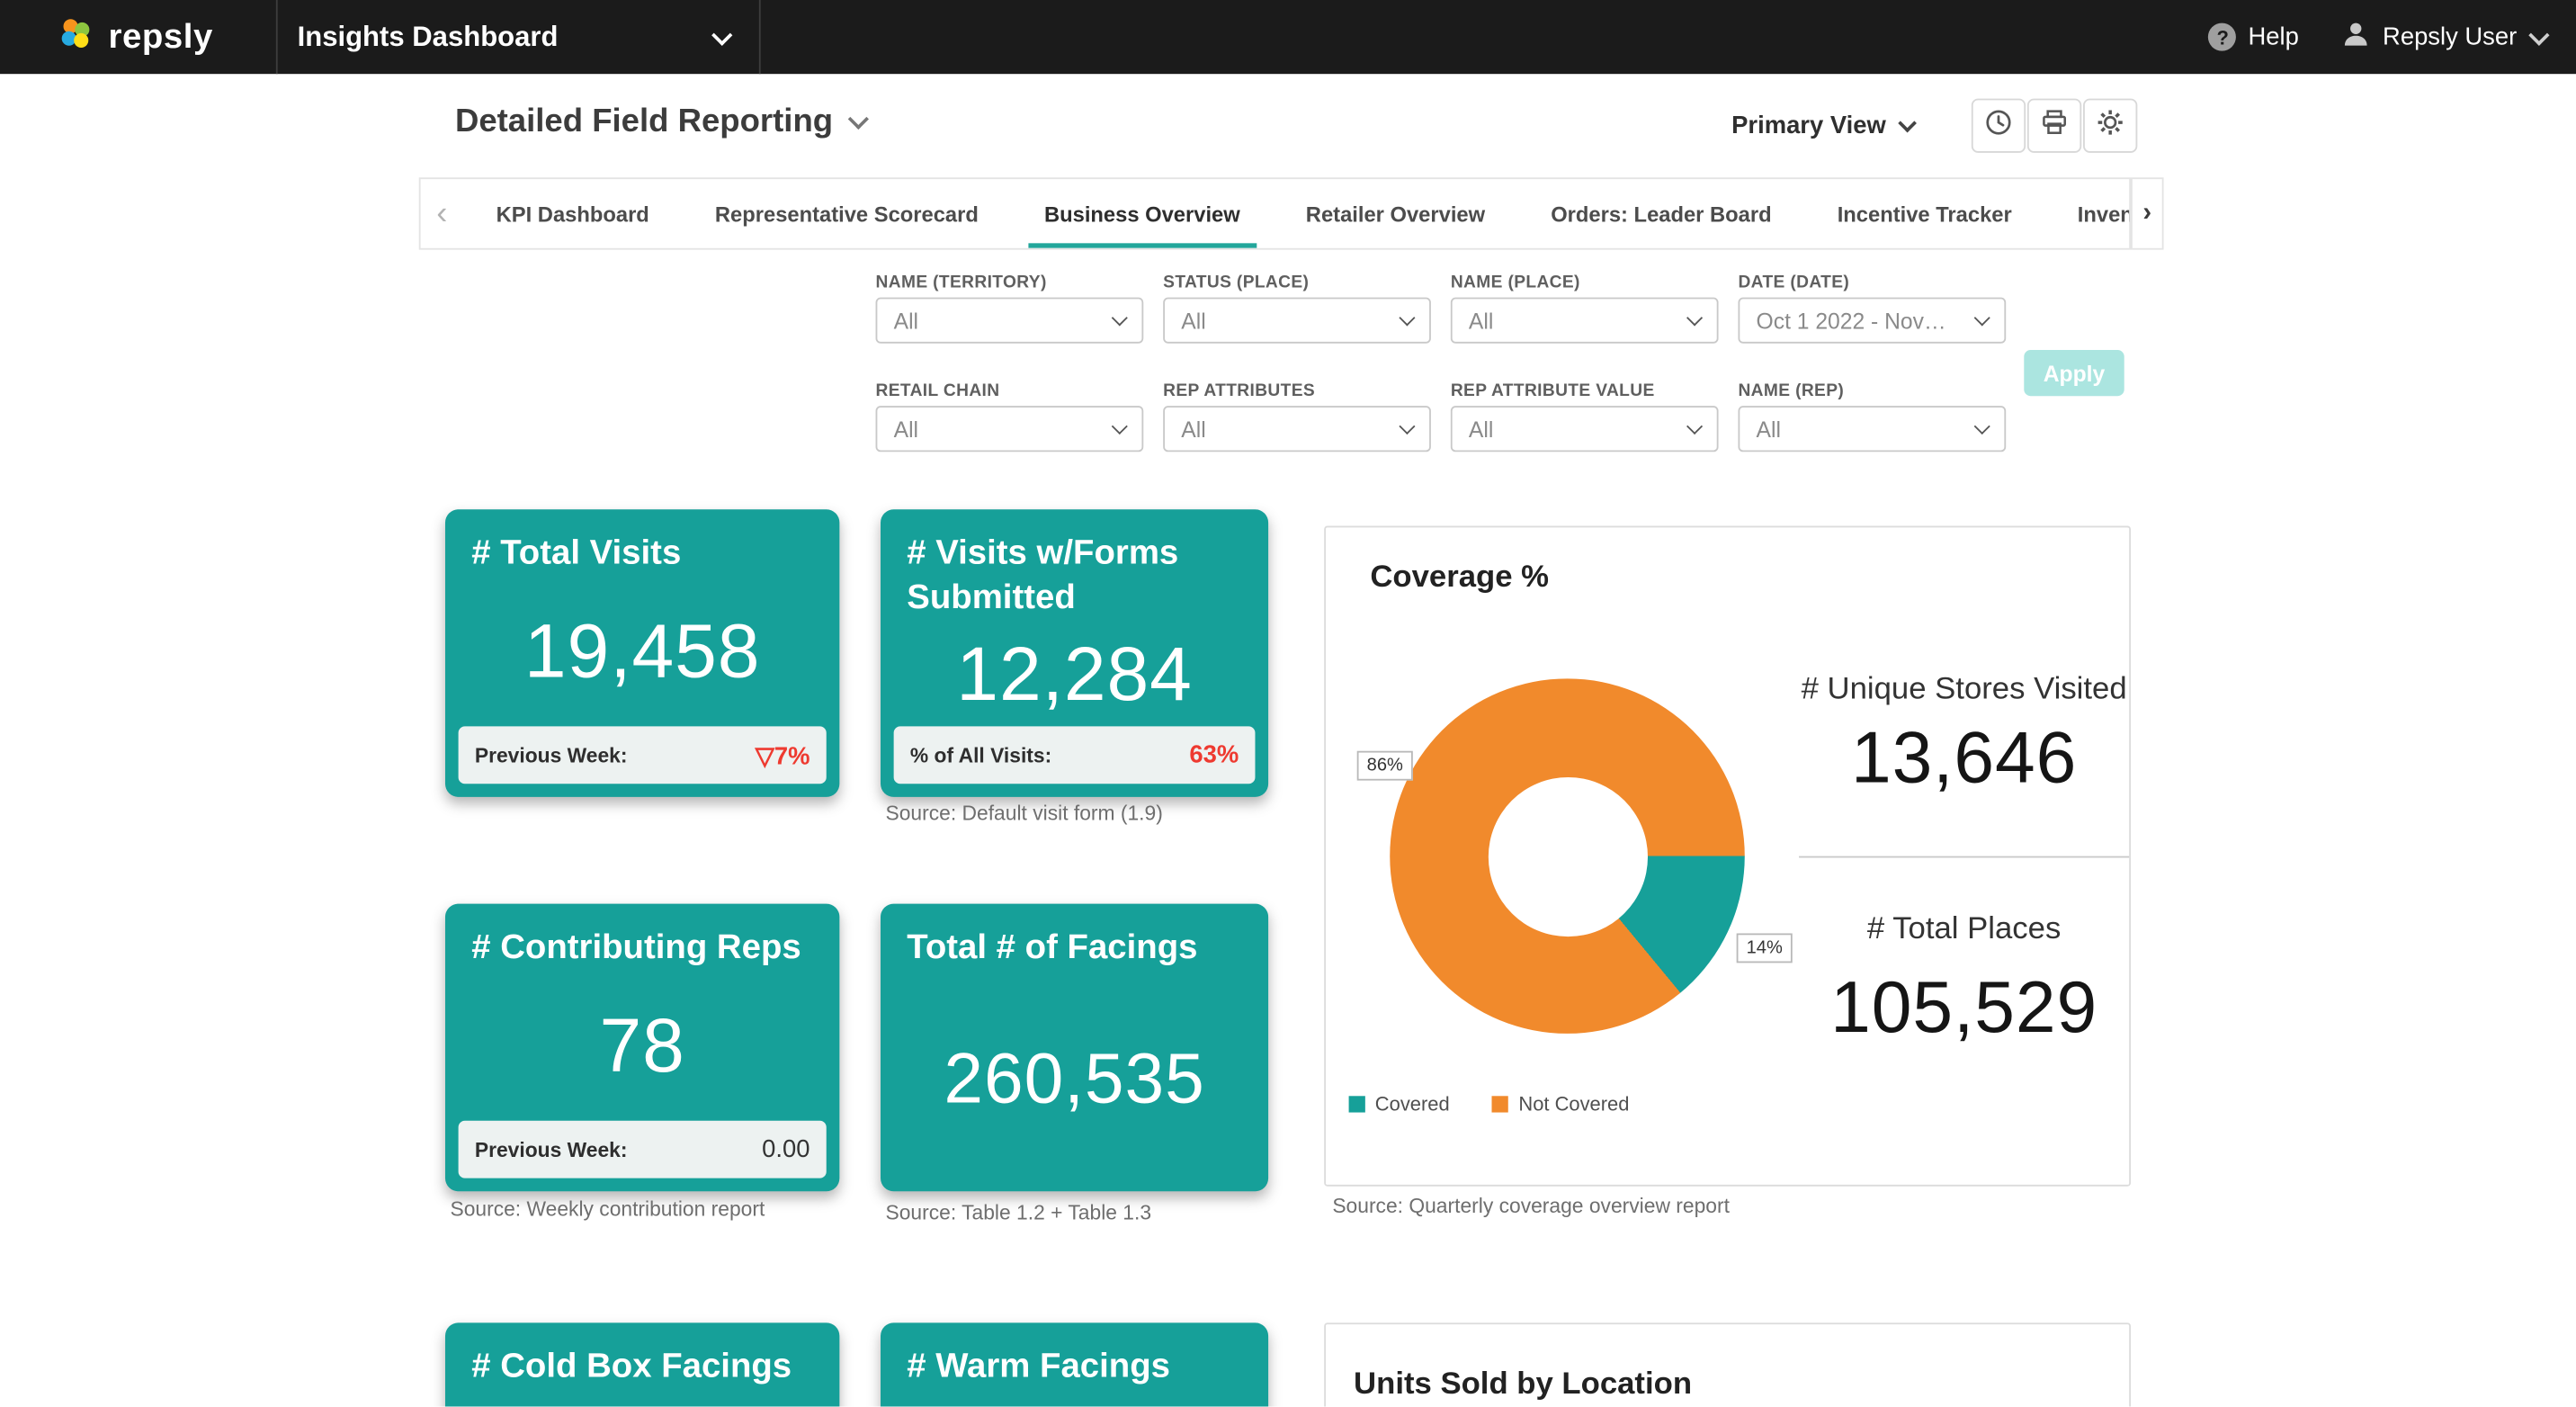  I want to click on kpi-card-warm-facings: # Warm Facings, so click(1075, 1364).